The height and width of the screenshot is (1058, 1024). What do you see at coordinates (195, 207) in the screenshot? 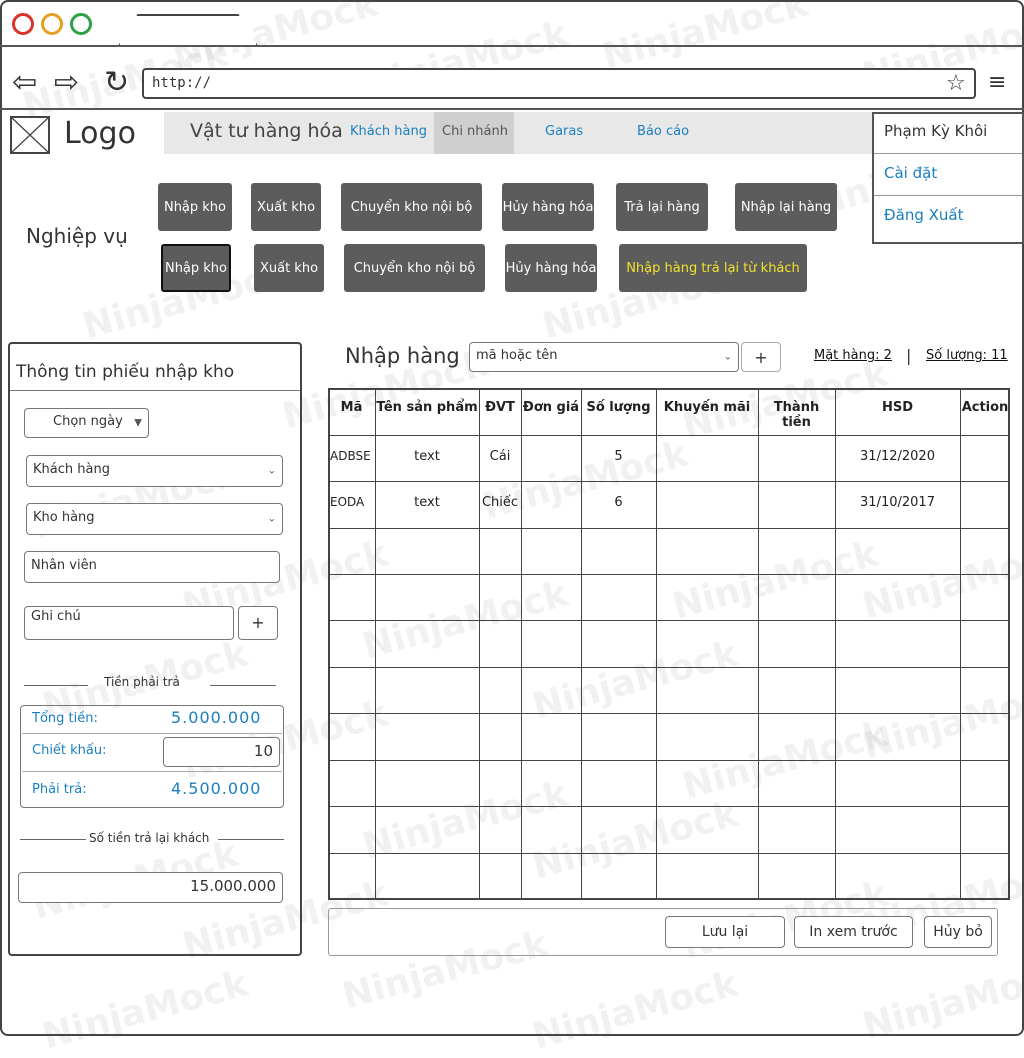
I see `btn-nhap-kho-1: Nhập kho` at bounding box center [195, 207].